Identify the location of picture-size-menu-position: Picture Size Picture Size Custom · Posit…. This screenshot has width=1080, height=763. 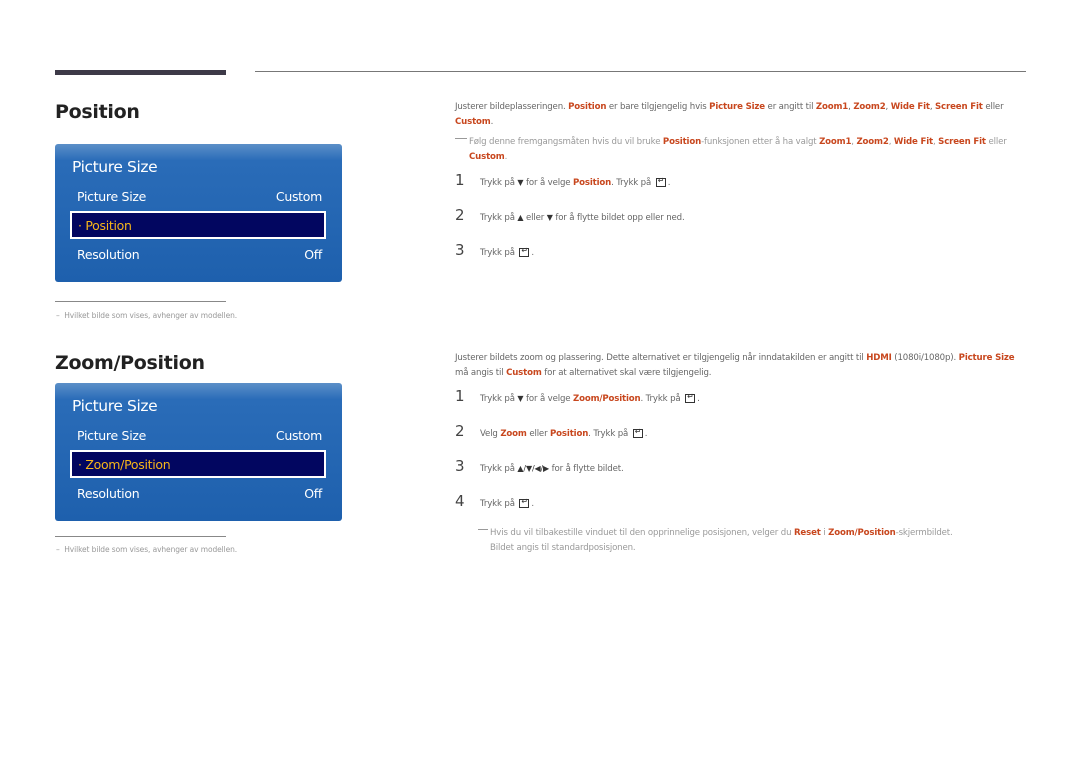
(198, 213).